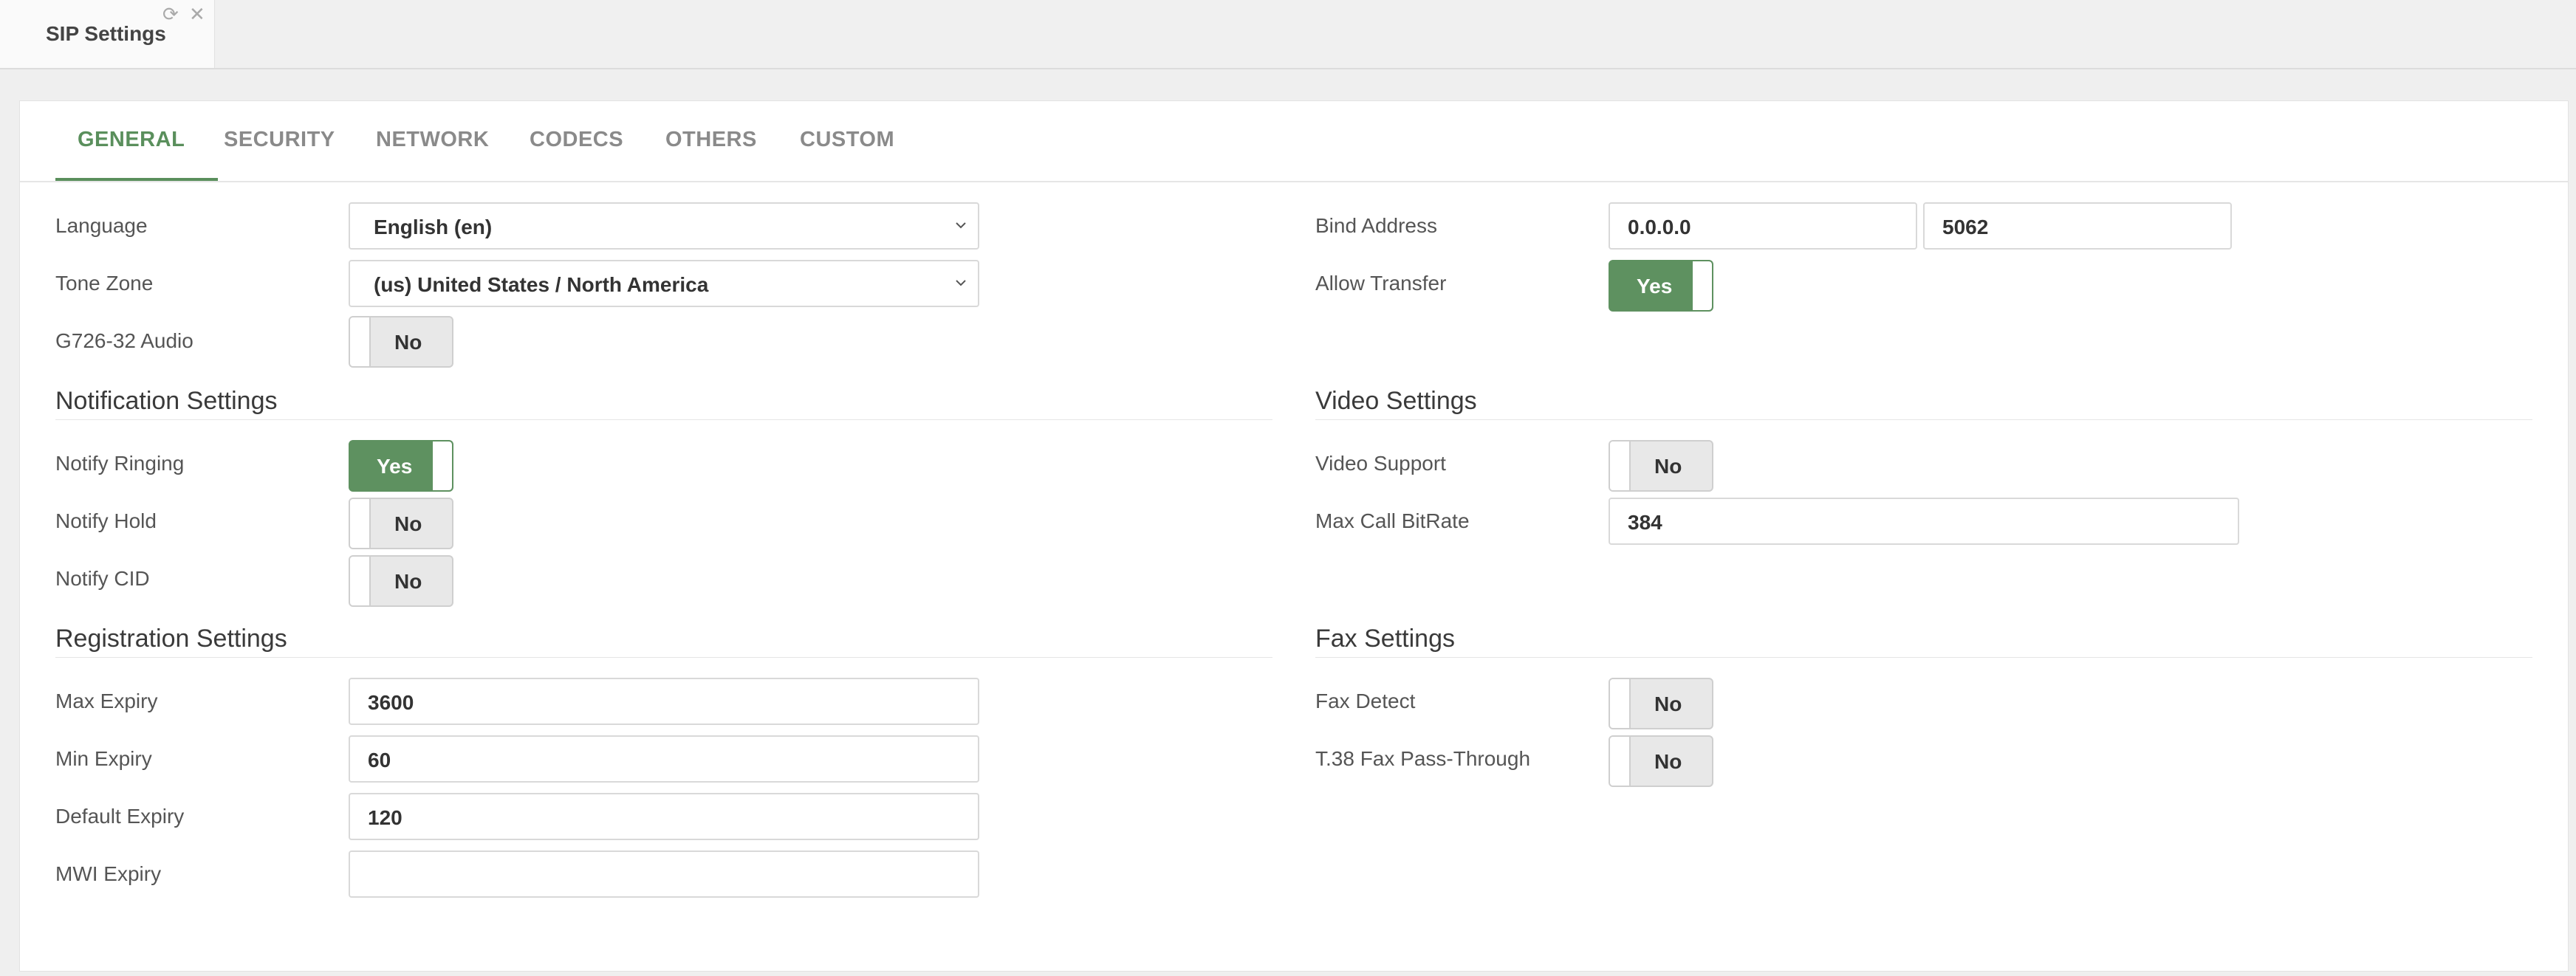 Image resolution: width=2576 pixels, height=976 pixels. I want to click on tab-sip-settings: SIP Settings ⟳ ✕, so click(107, 34).